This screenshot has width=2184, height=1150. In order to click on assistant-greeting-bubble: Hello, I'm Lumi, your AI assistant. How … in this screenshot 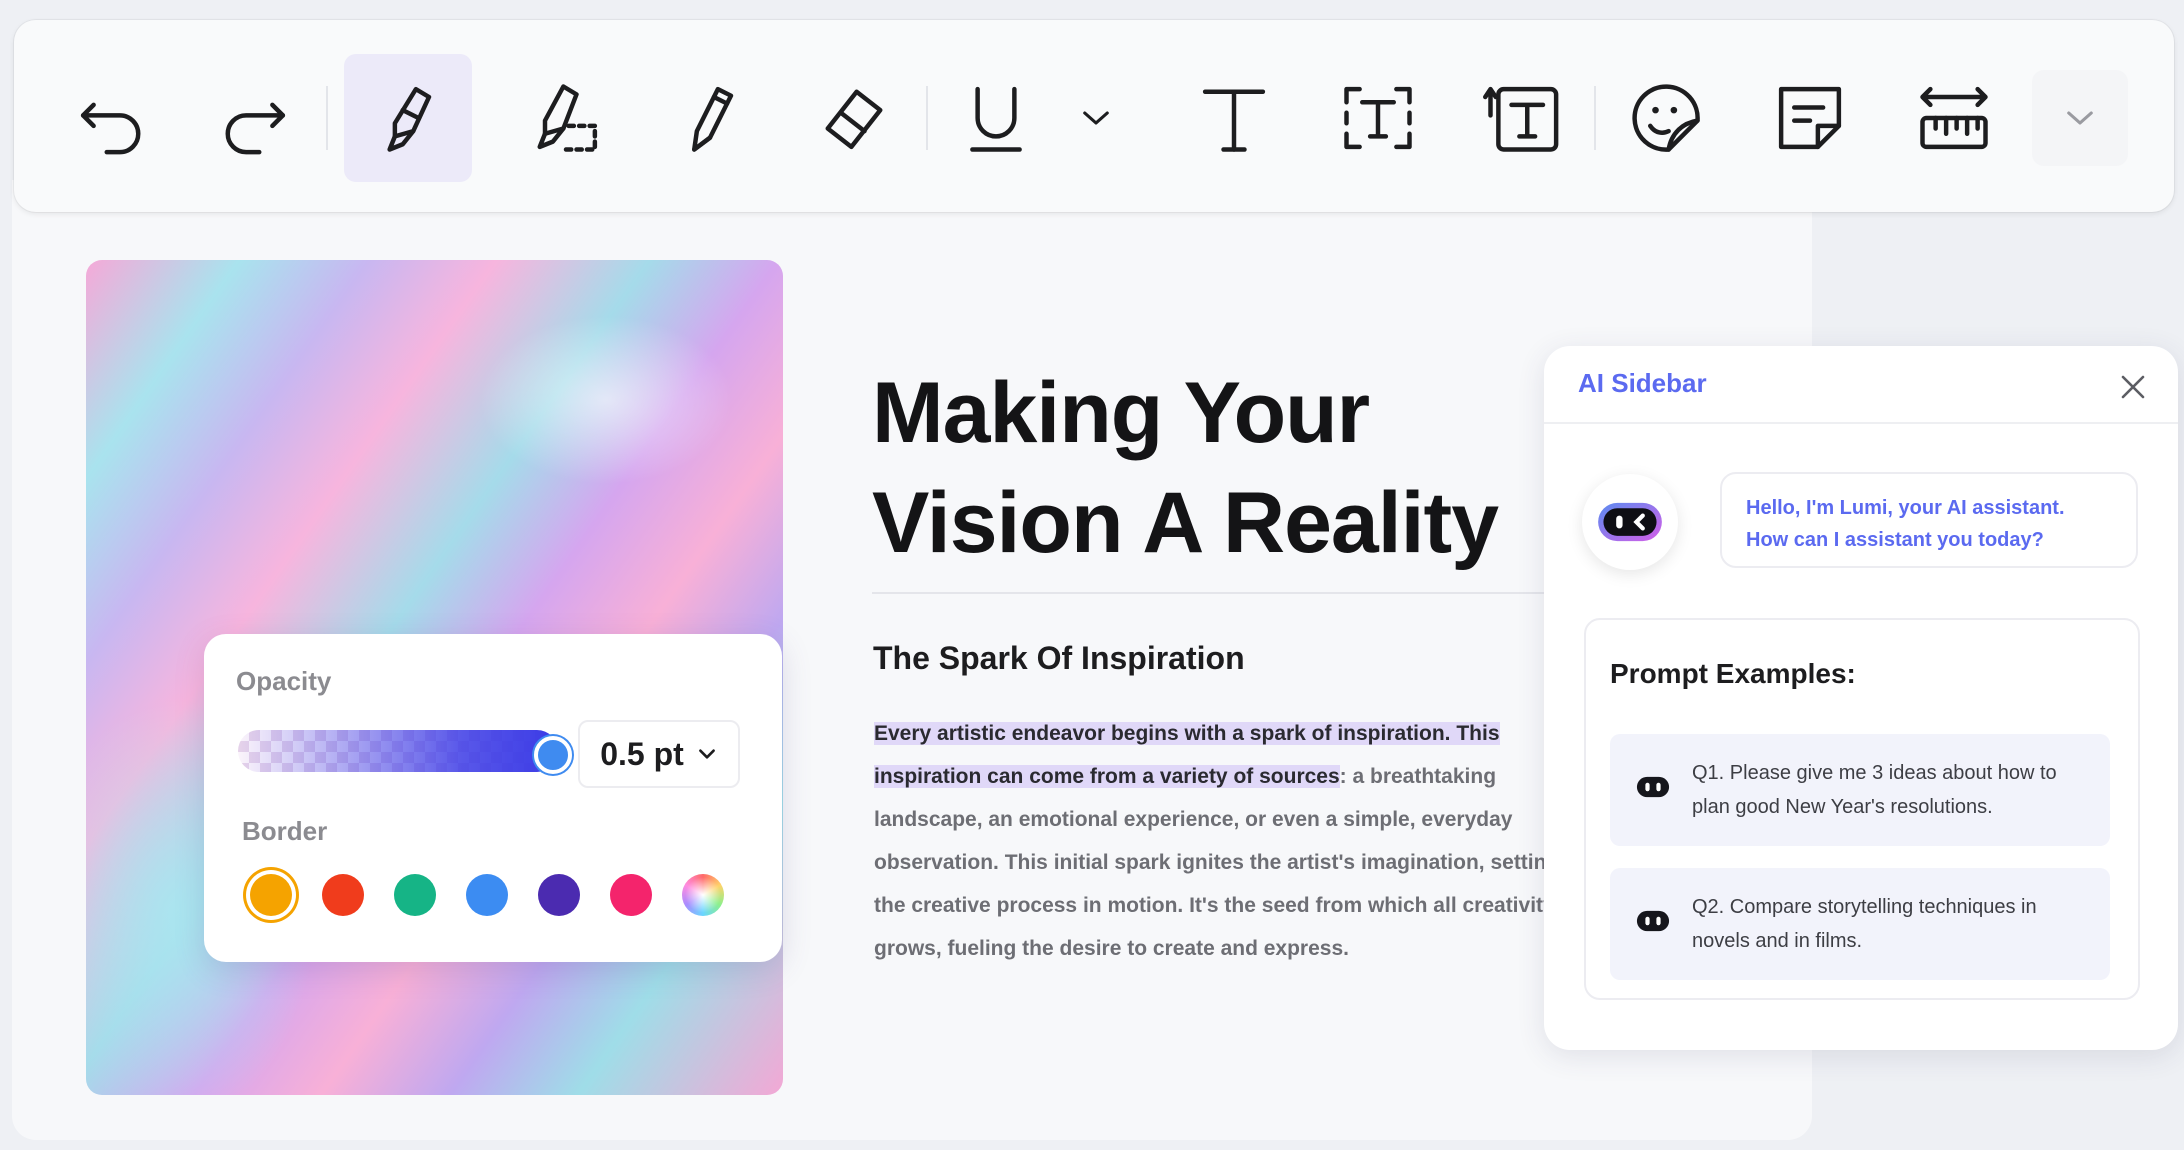, I will do `click(1929, 520)`.